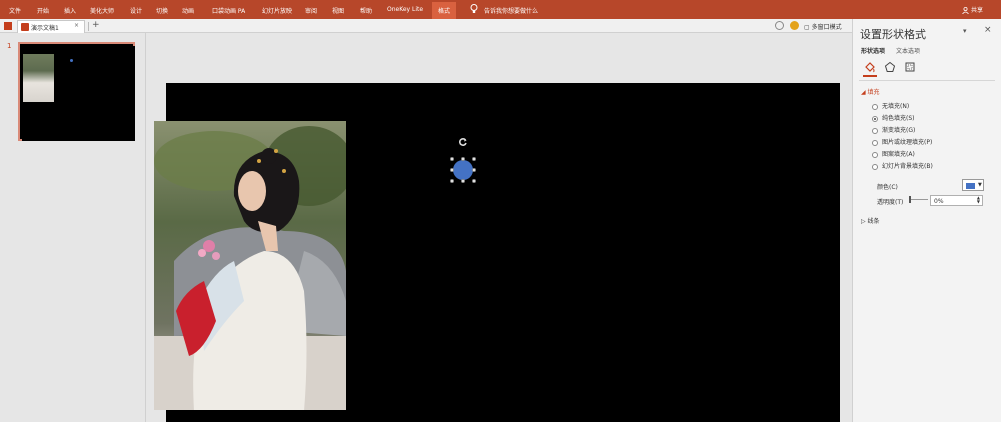  Describe the element at coordinates (76, 25) in the screenshot. I see `close-tab-icon: ×` at that location.